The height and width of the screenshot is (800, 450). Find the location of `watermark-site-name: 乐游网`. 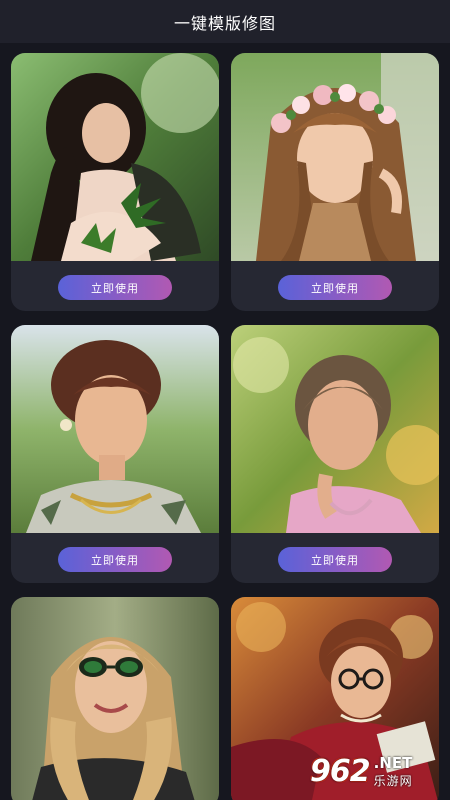

watermark-site-name: 乐游网 is located at coordinates (393, 780).